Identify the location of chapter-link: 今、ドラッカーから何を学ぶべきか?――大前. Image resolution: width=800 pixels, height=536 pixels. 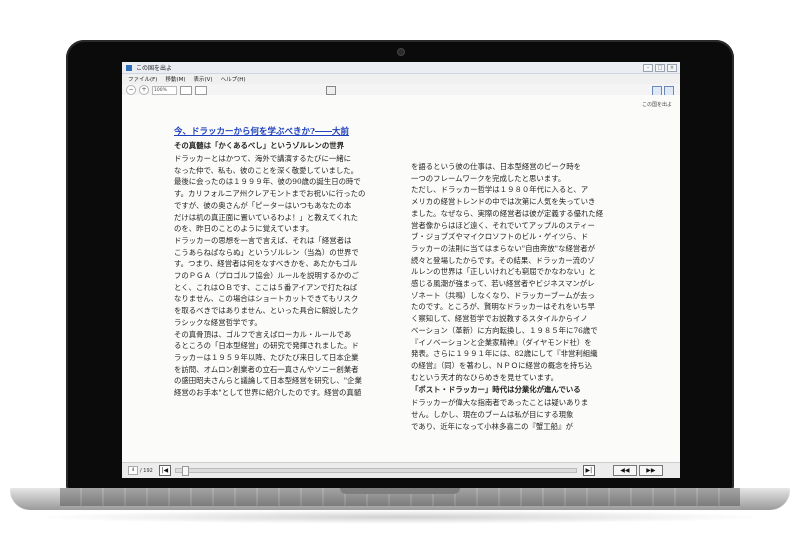
(269, 132).